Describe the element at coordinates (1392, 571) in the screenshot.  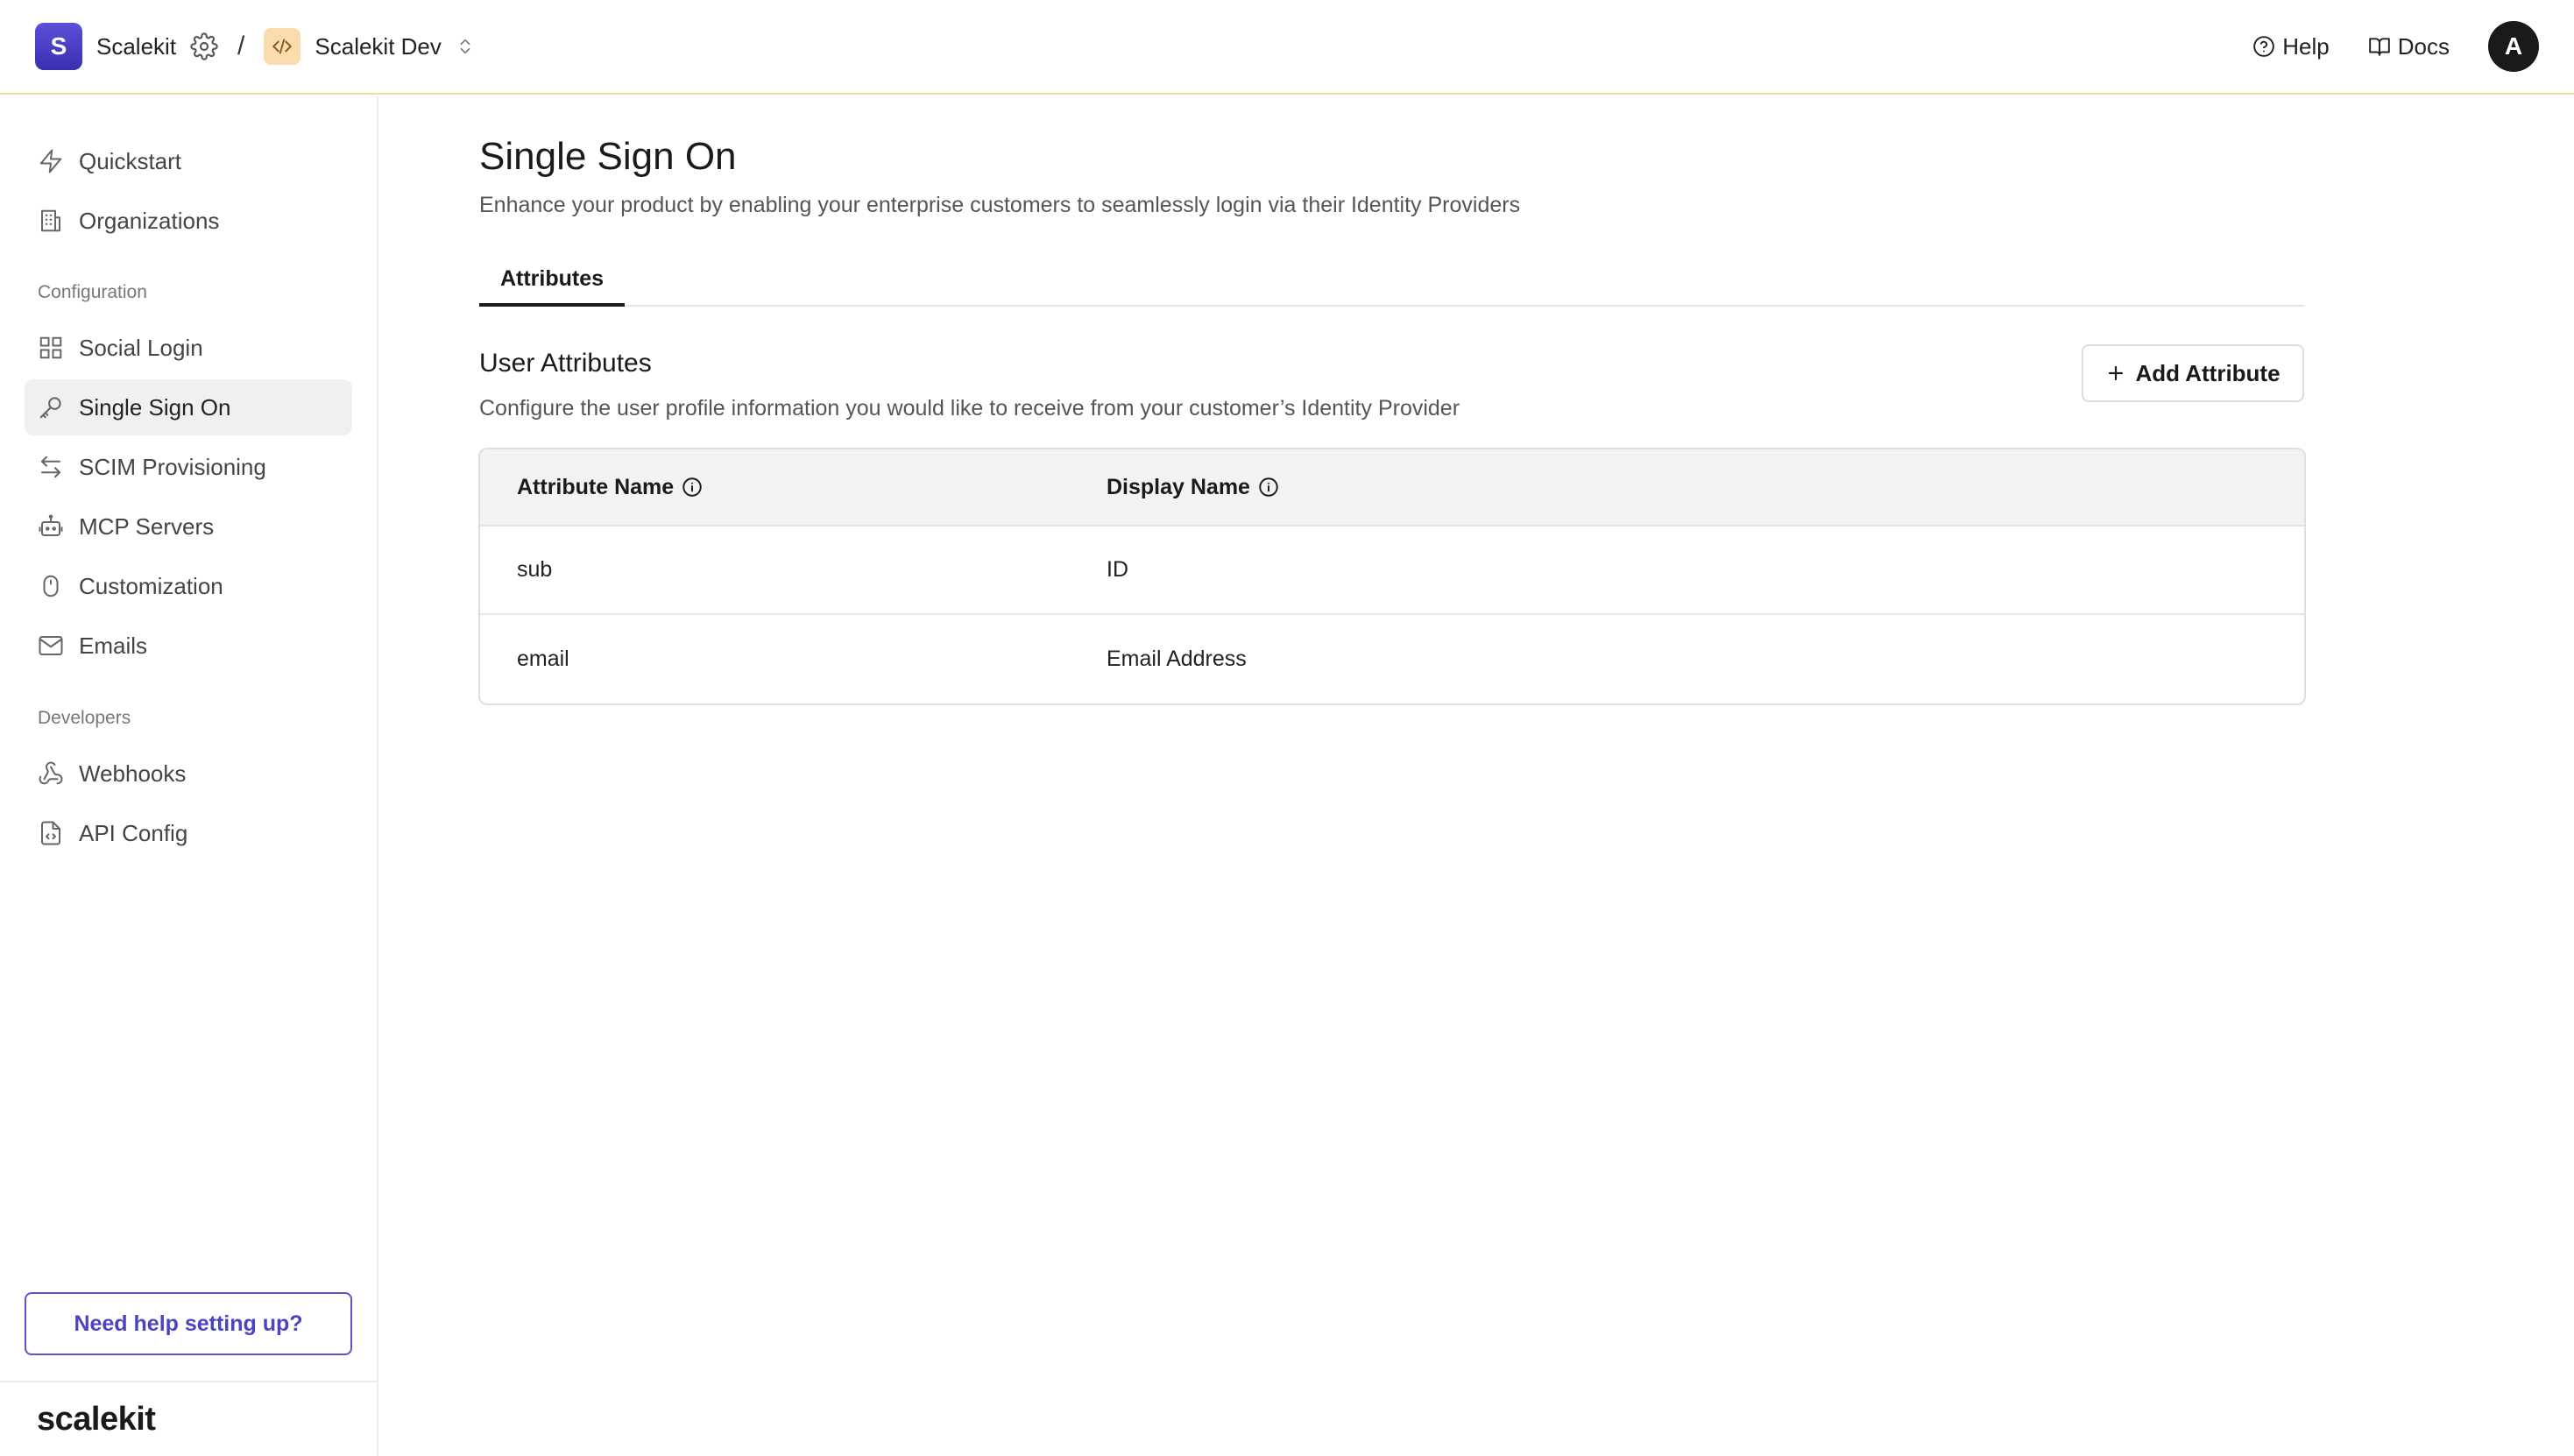
I see `table-row: sub ID` at that location.